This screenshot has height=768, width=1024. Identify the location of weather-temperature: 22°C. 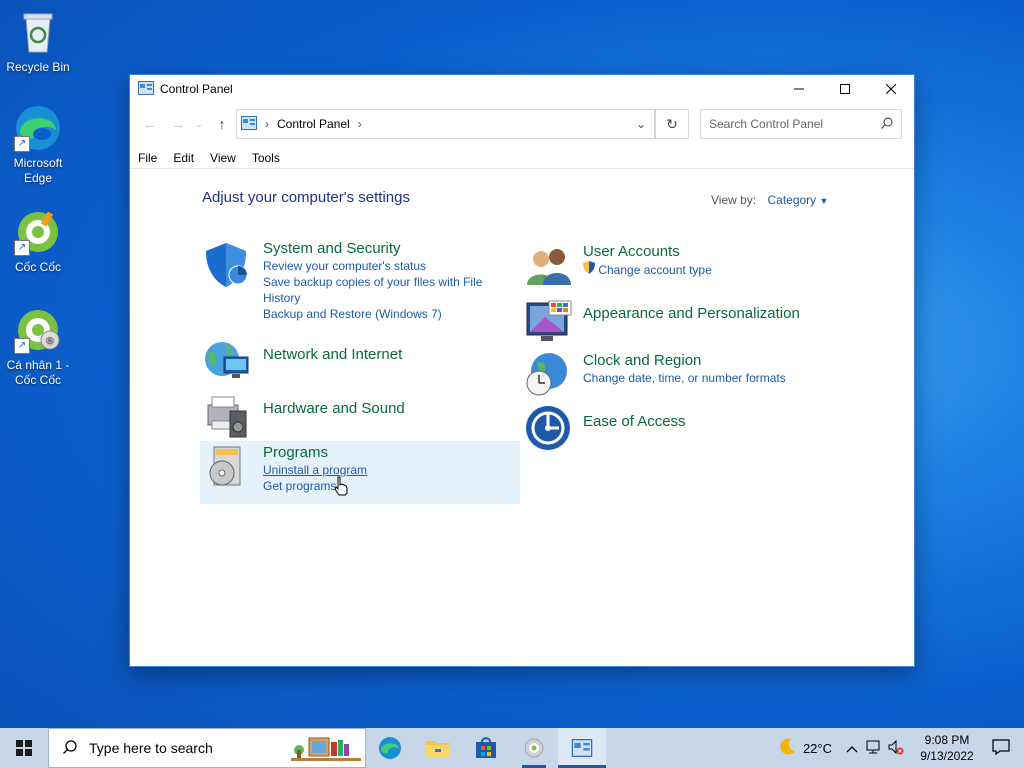
(817, 748).